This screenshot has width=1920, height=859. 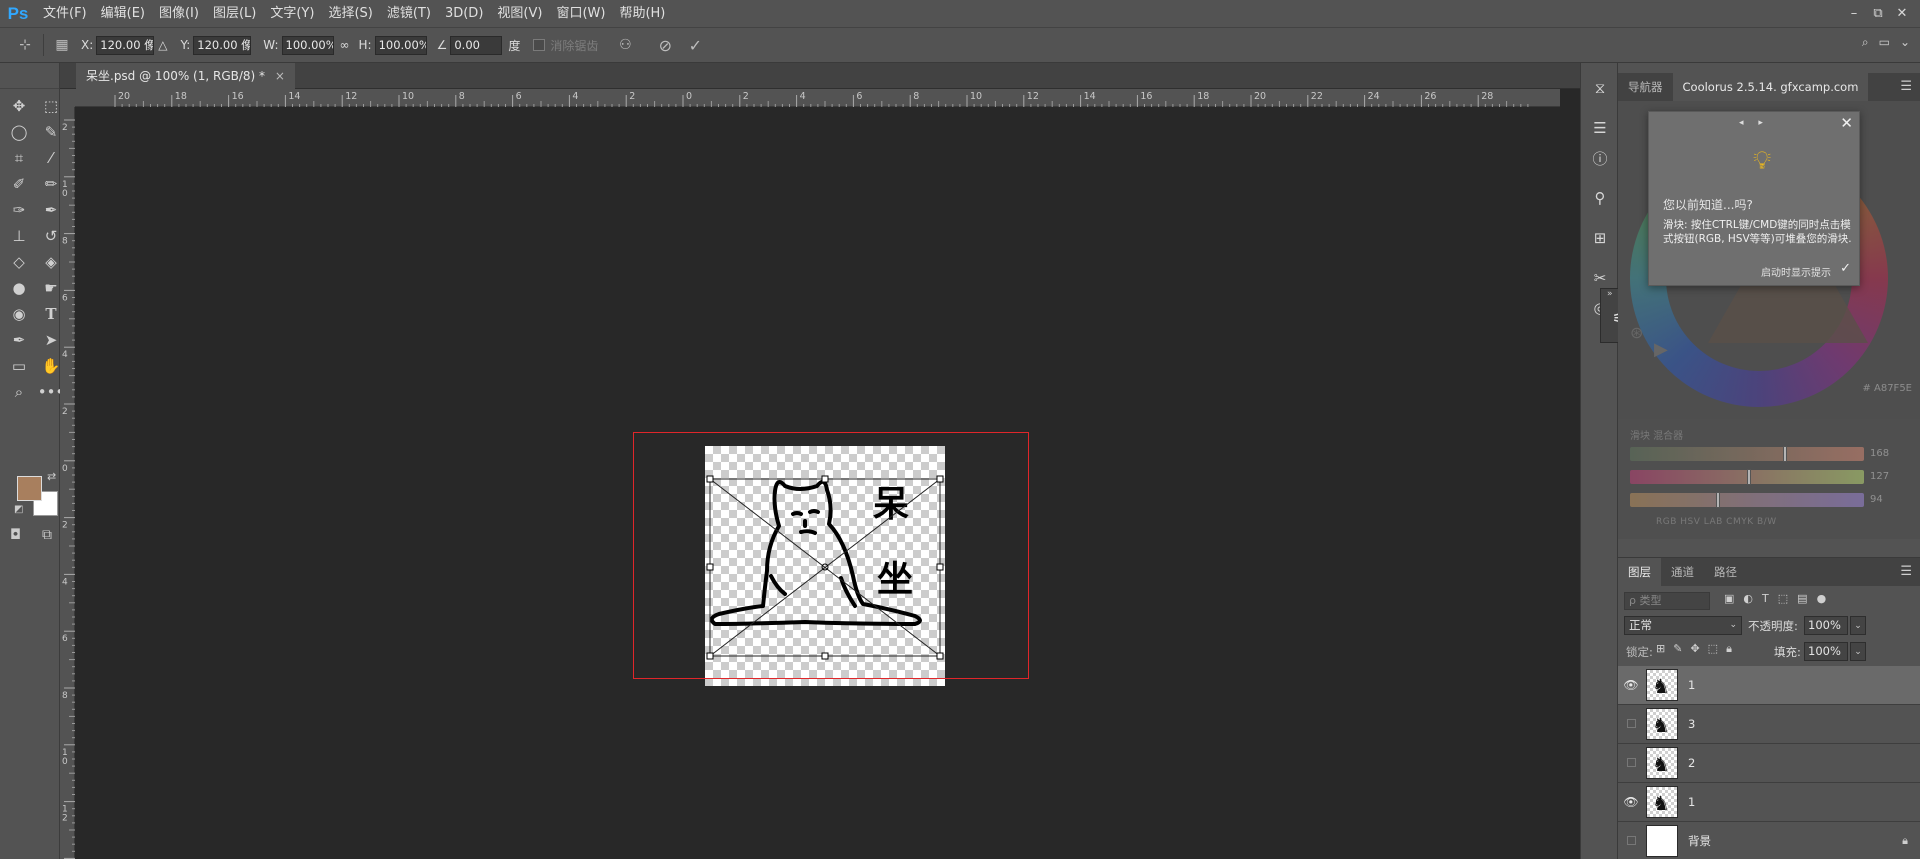 What do you see at coordinates (51, 476) in the screenshot?
I see `swap-colors-icon: ⇄` at bounding box center [51, 476].